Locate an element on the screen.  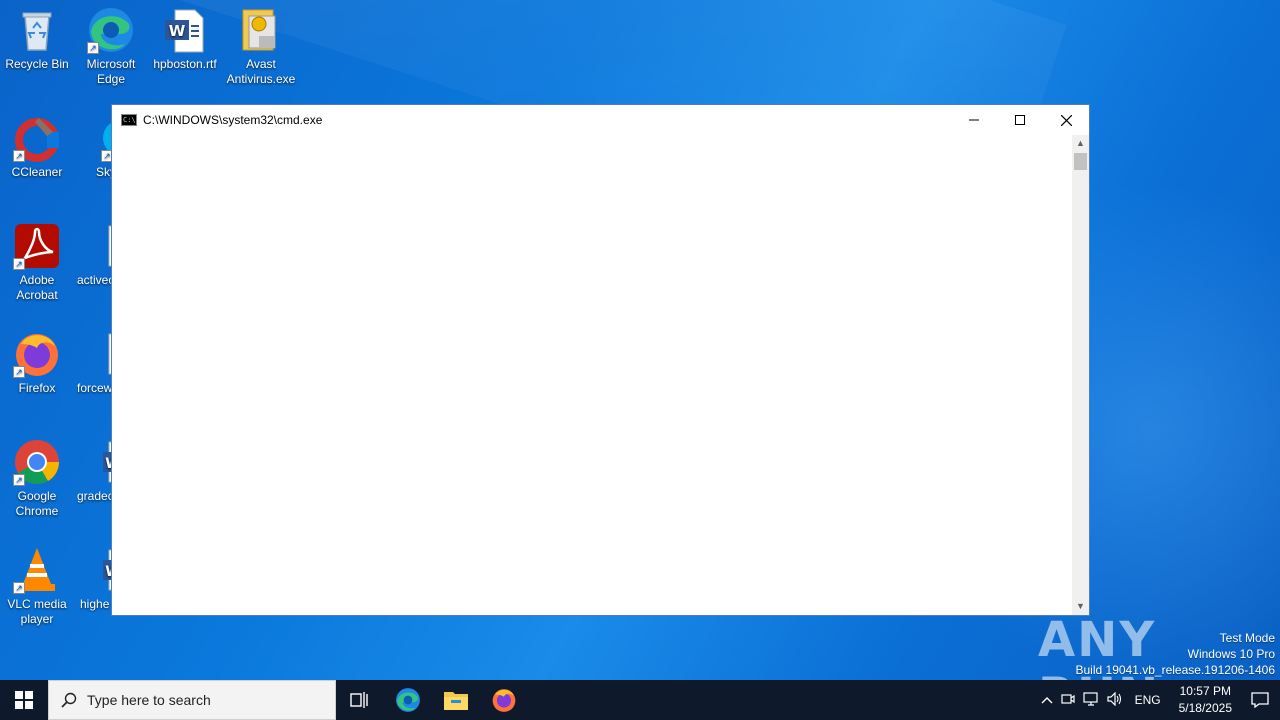
maximize-button is located at coordinates (1020, 120).